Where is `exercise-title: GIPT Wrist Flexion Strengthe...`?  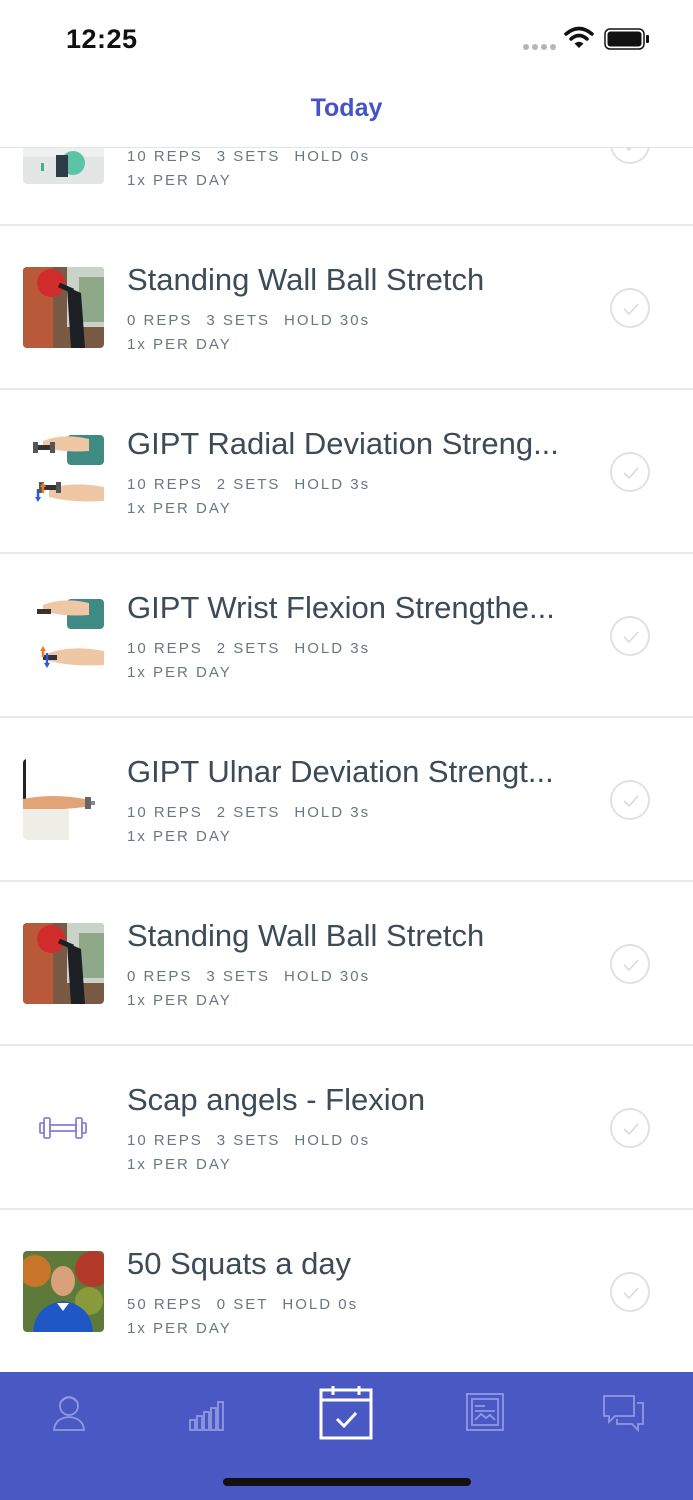 exercise-title: GIPT Wrist Flexion Strengthe... is located at coordinates (341, 607).